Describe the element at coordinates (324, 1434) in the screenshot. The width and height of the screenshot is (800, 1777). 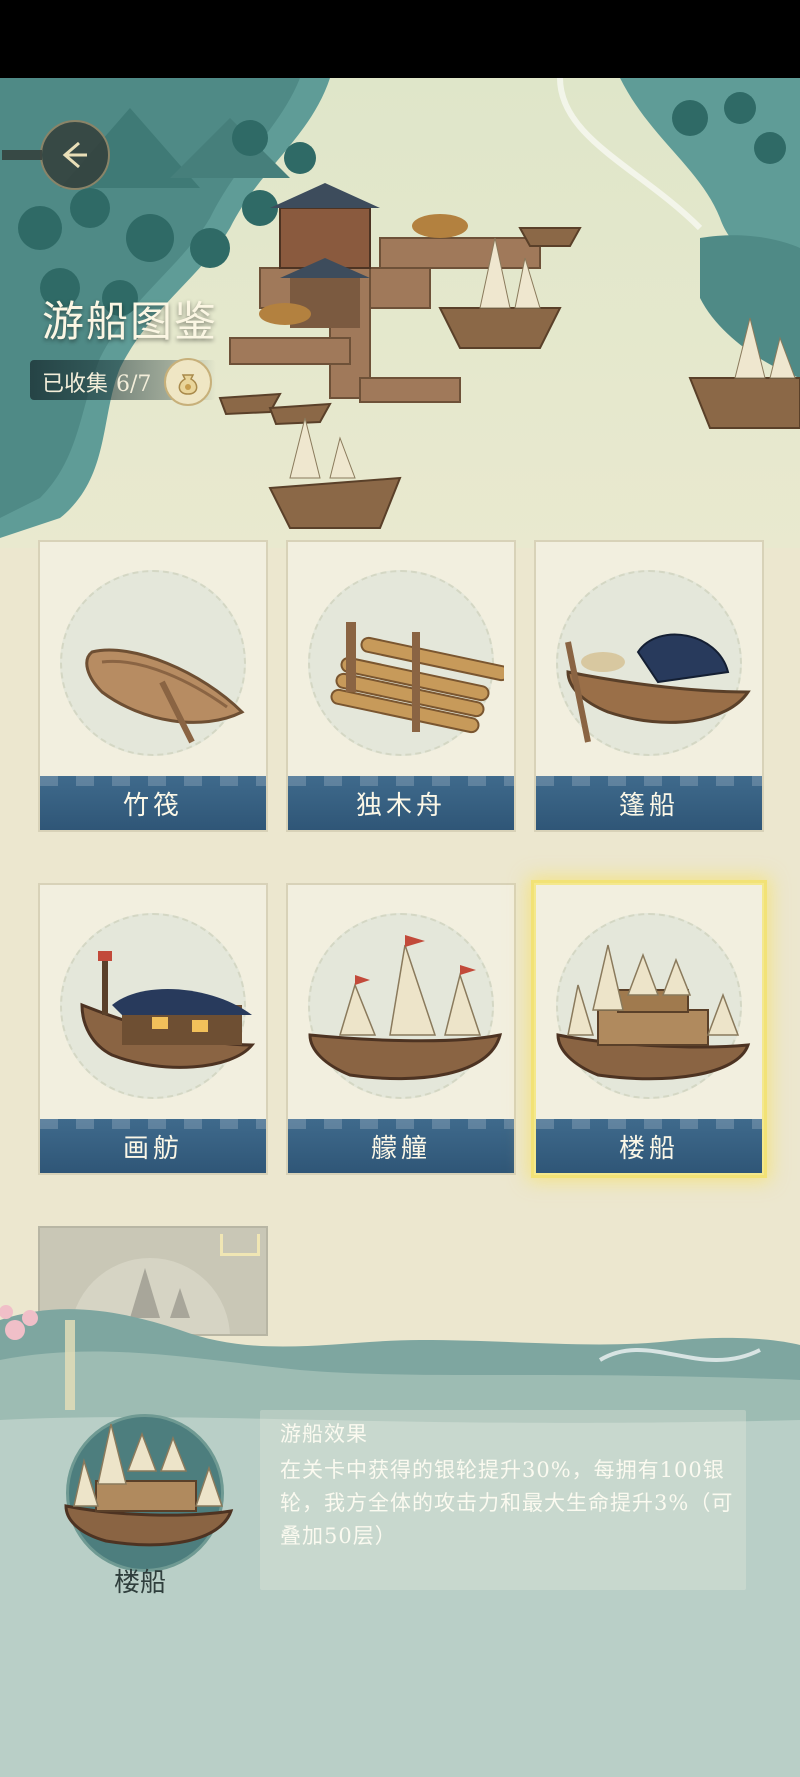
I see `effect-title: 游船效果` at that location.